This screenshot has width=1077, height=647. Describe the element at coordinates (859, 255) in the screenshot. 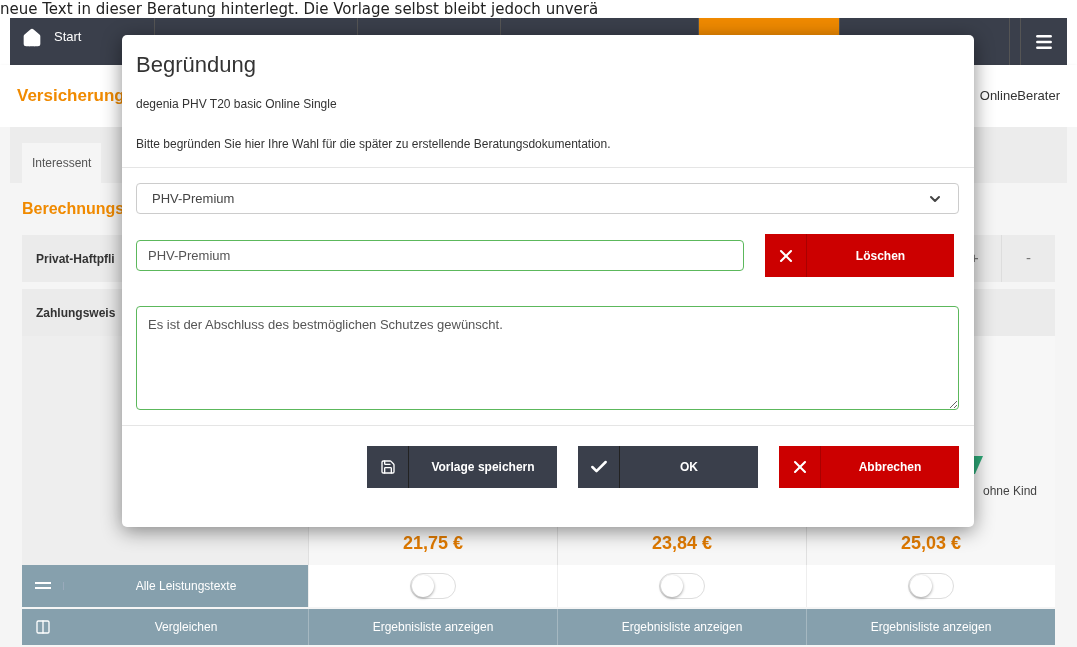

I see `delete-button: Löschen` at that location.